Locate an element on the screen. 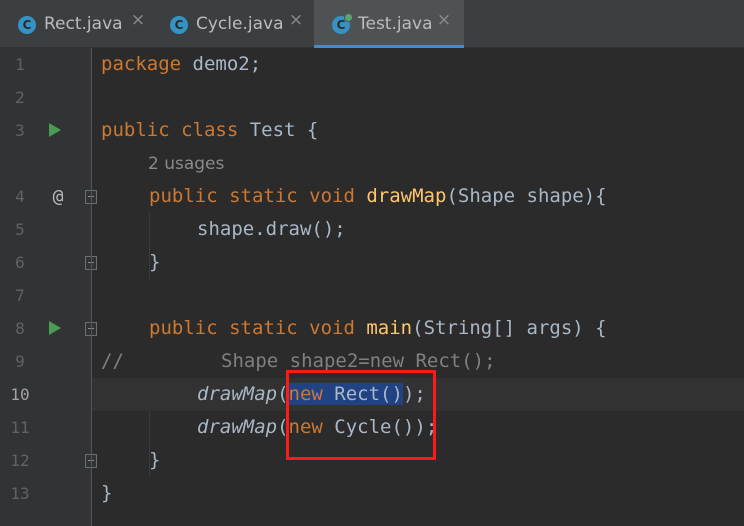 The image size is (744, 526). tab-label: Cycle.java is located at coordinates (240, 24).